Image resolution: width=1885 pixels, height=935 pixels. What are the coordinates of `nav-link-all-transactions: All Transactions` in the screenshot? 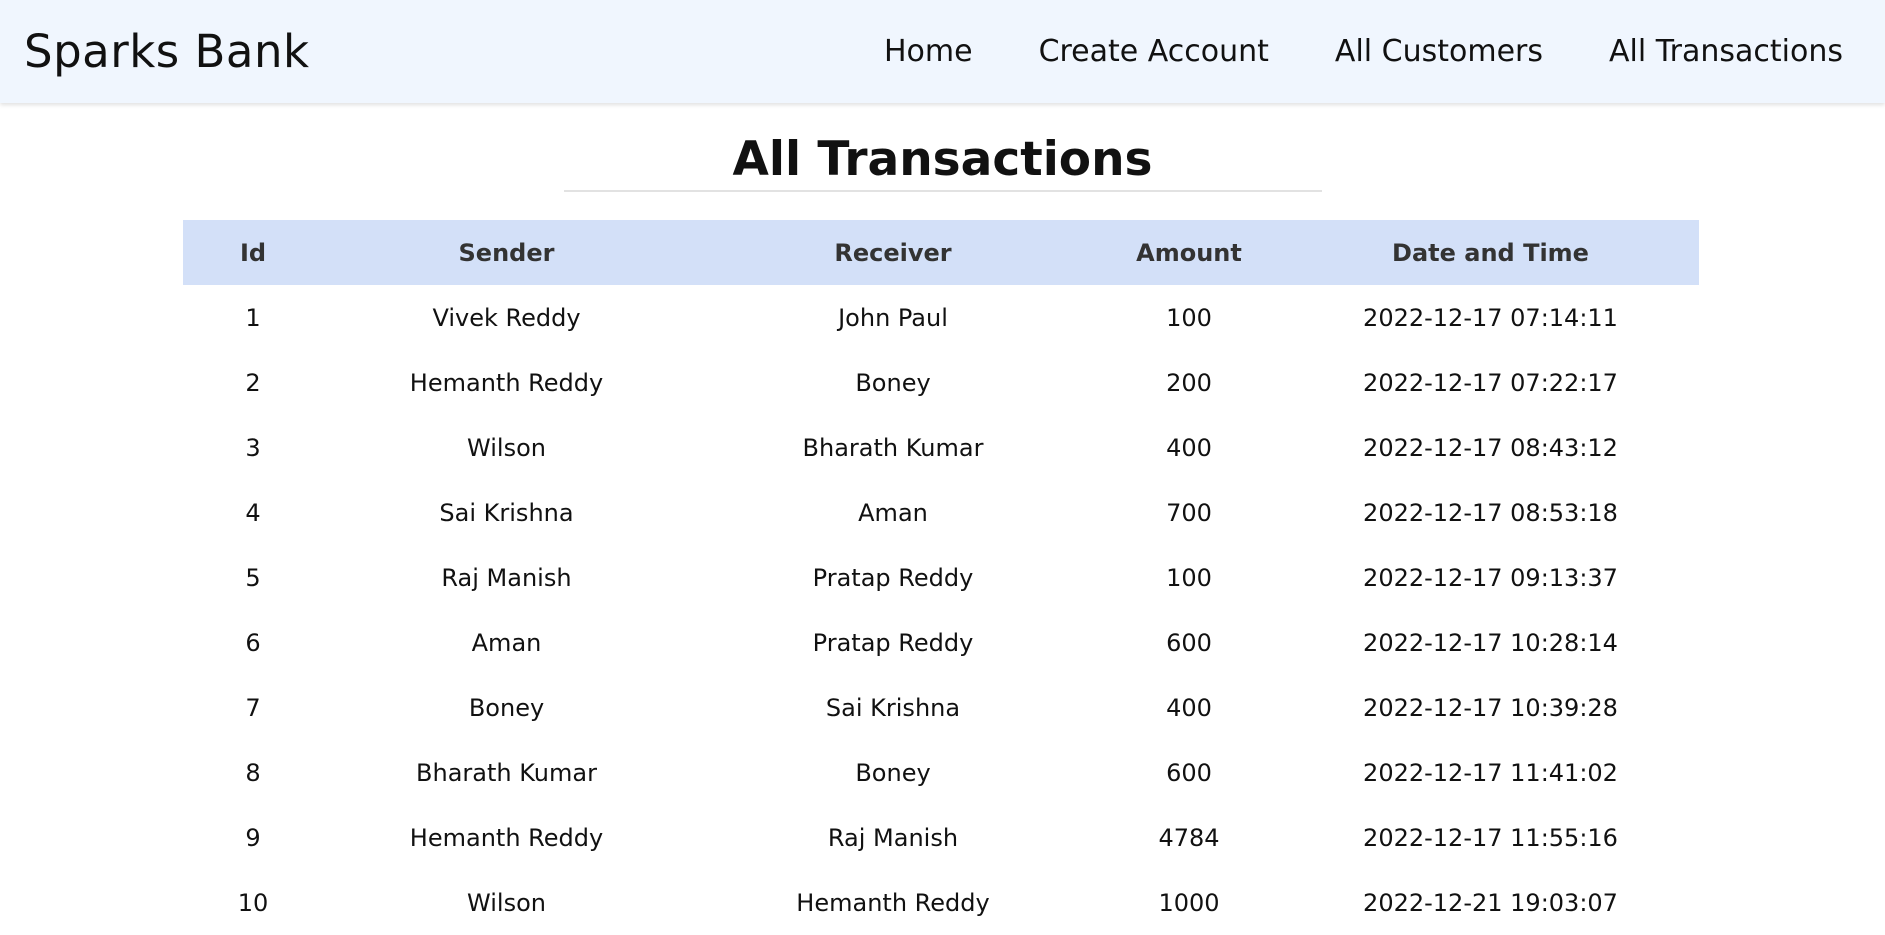 It's located at (1726, 51).